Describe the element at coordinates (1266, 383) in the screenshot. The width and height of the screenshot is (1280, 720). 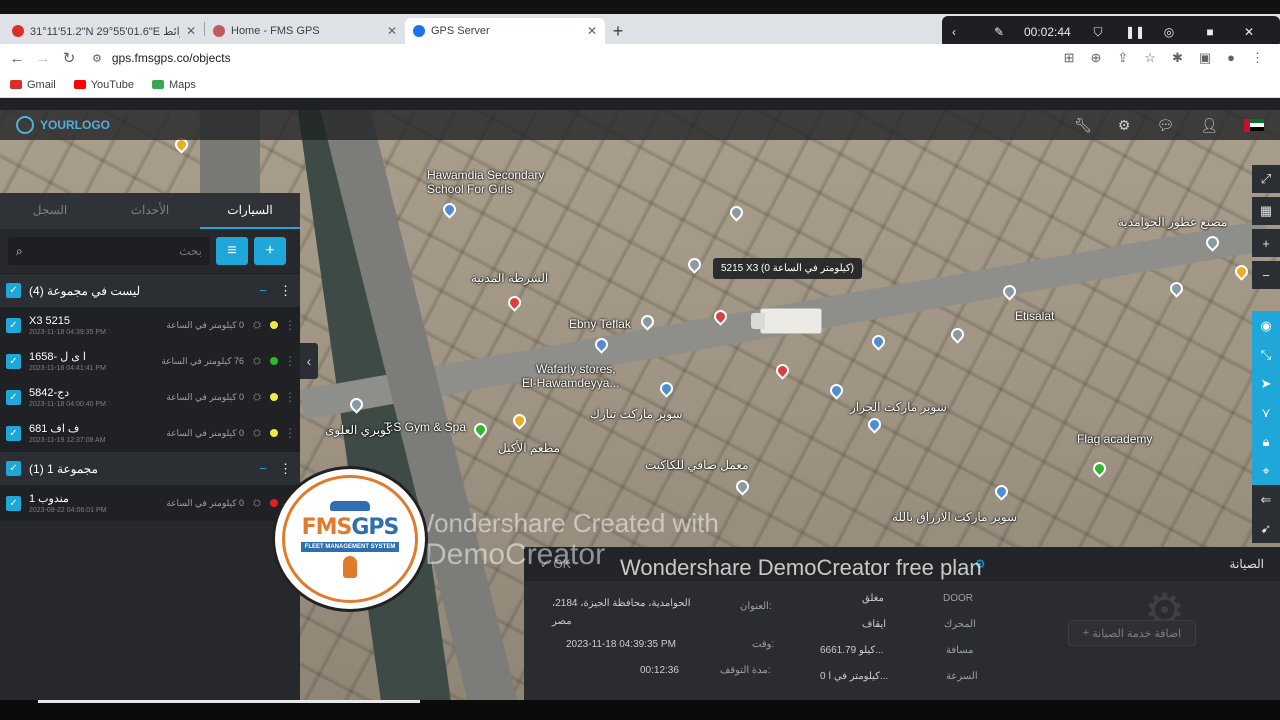
I see `navigation-icon: ➤` at that location.